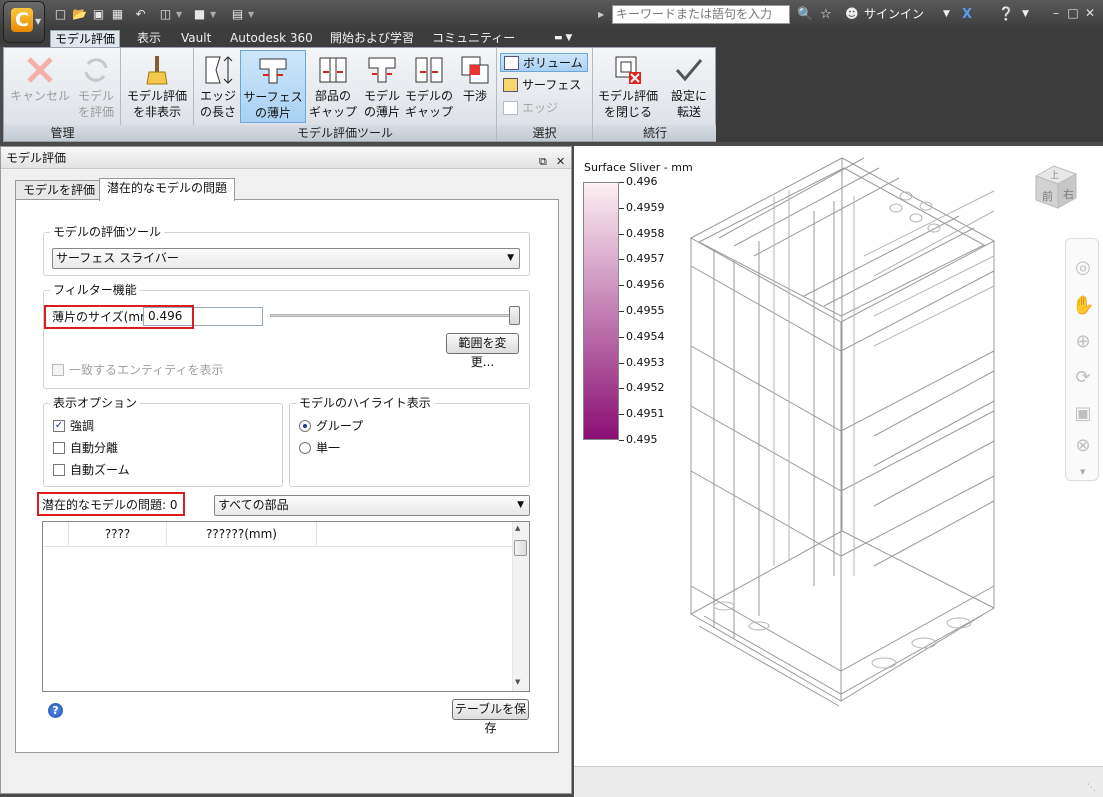  Describe the element at coordinates (372, 505) in the screenshot. I see `scope-dropdown: すべての部品 ▼` at that location.